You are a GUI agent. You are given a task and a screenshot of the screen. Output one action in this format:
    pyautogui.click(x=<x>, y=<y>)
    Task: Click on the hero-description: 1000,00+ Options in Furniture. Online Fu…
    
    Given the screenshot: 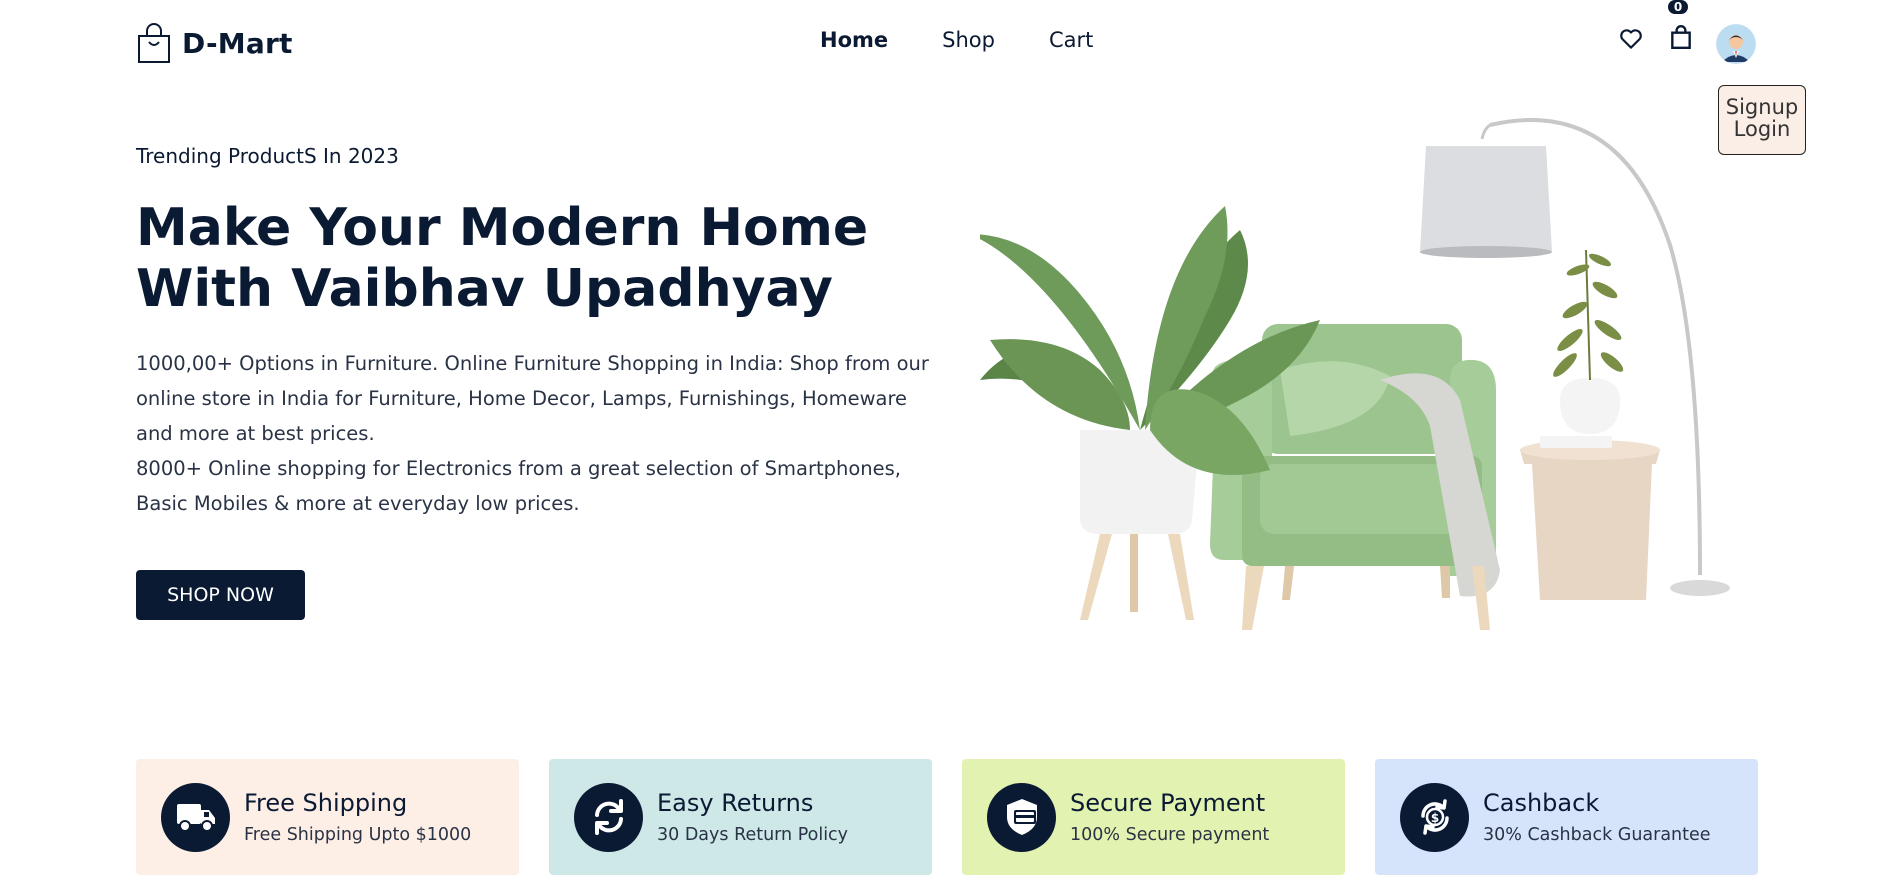 What is the action you would take?
    pyautogui.click(x=536, y=433)
    